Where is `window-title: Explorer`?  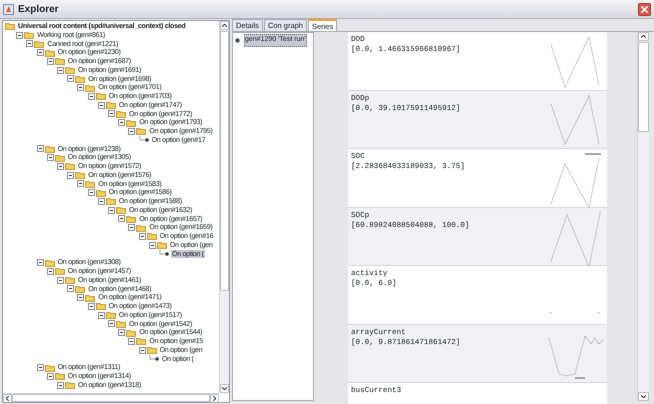 window-title: Explorer is located at coordinates (38, 9).